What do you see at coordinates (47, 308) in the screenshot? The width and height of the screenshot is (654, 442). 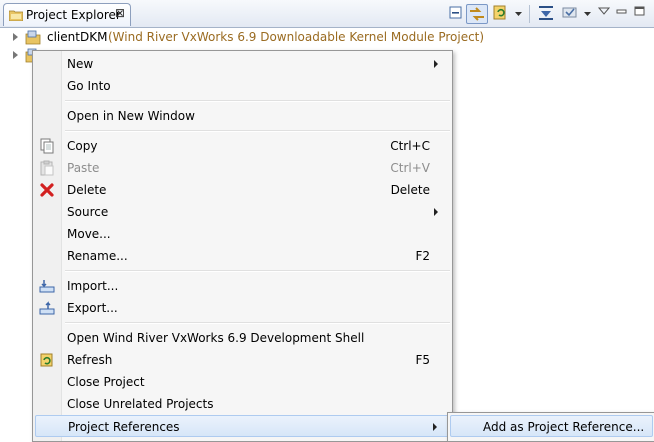 I see `export-icon` at bounding box center [47, 308].